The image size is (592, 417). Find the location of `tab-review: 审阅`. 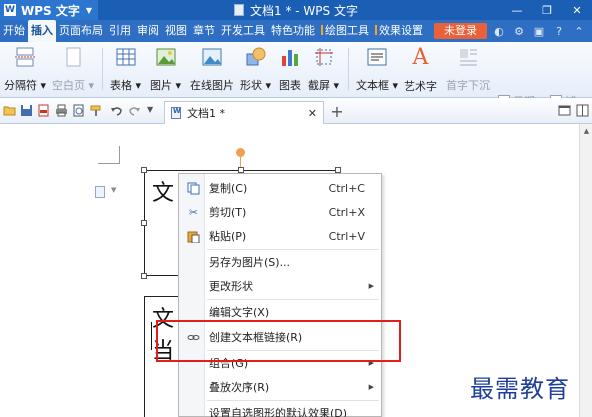

tab-review: 审阅 is located at coordinates (148, 31).